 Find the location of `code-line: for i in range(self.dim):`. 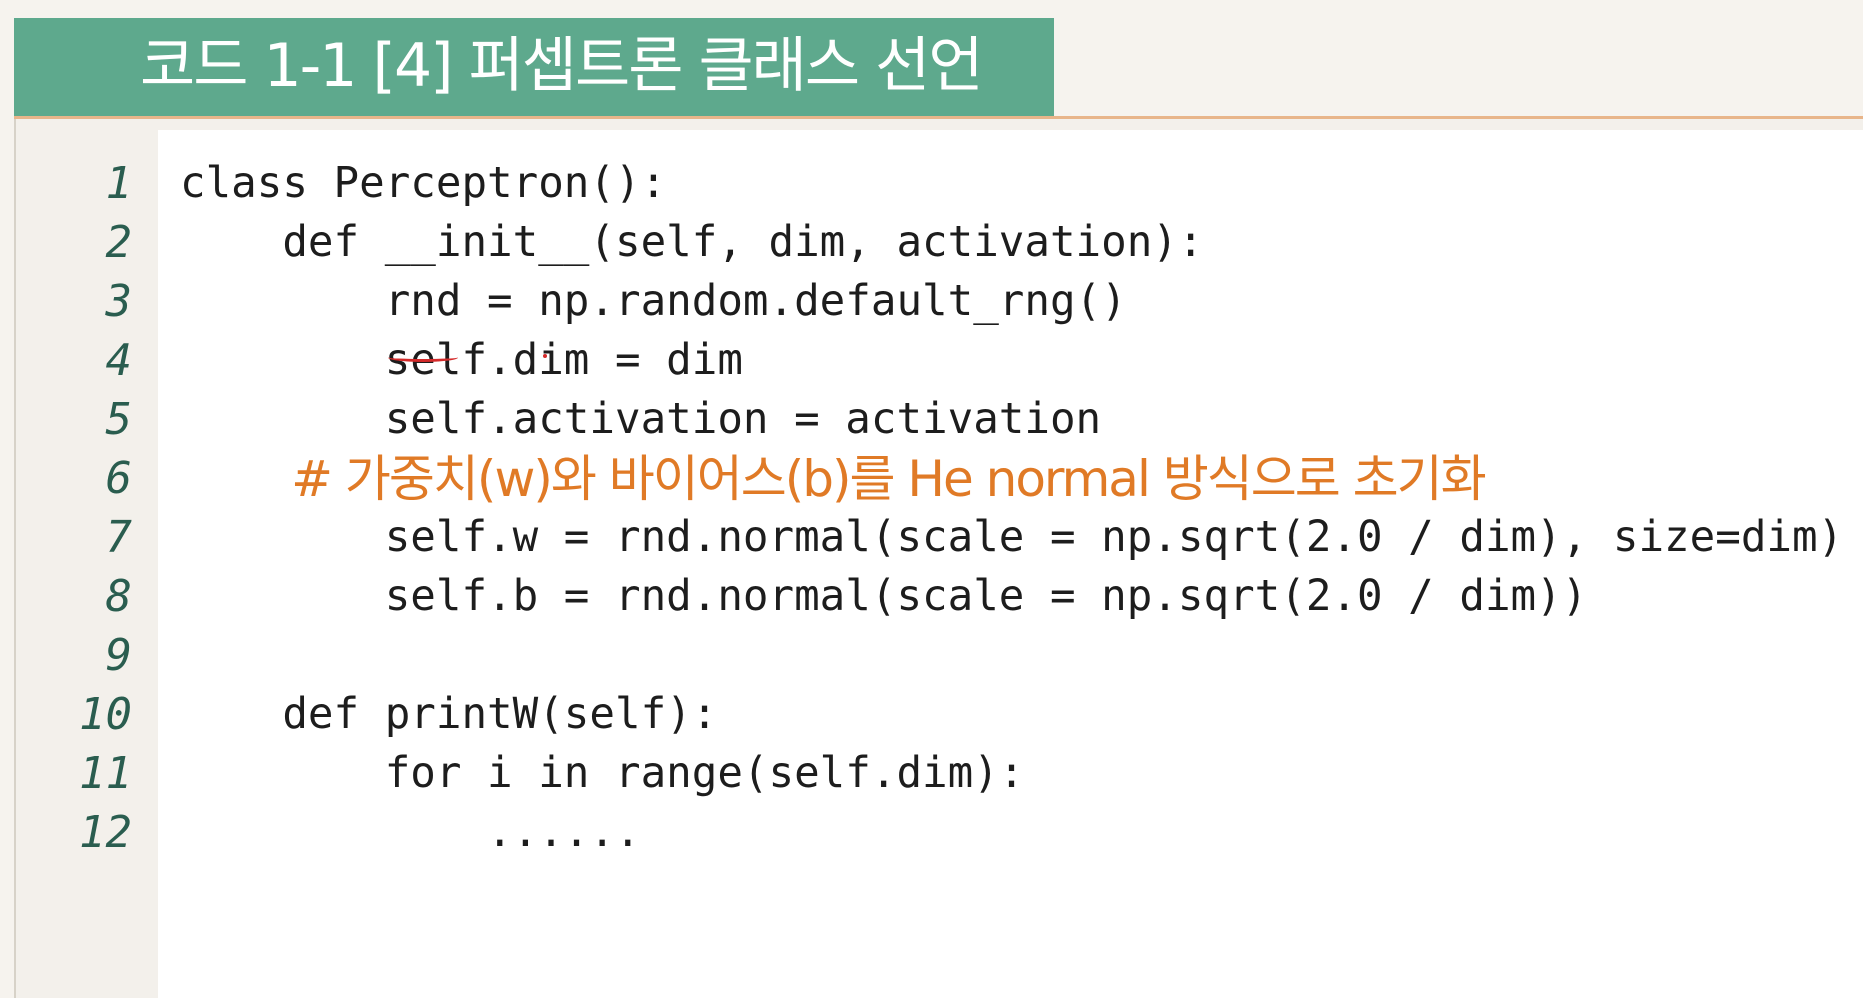

code-line: for i in range(self.dim): is located at coordinates (602, 773).